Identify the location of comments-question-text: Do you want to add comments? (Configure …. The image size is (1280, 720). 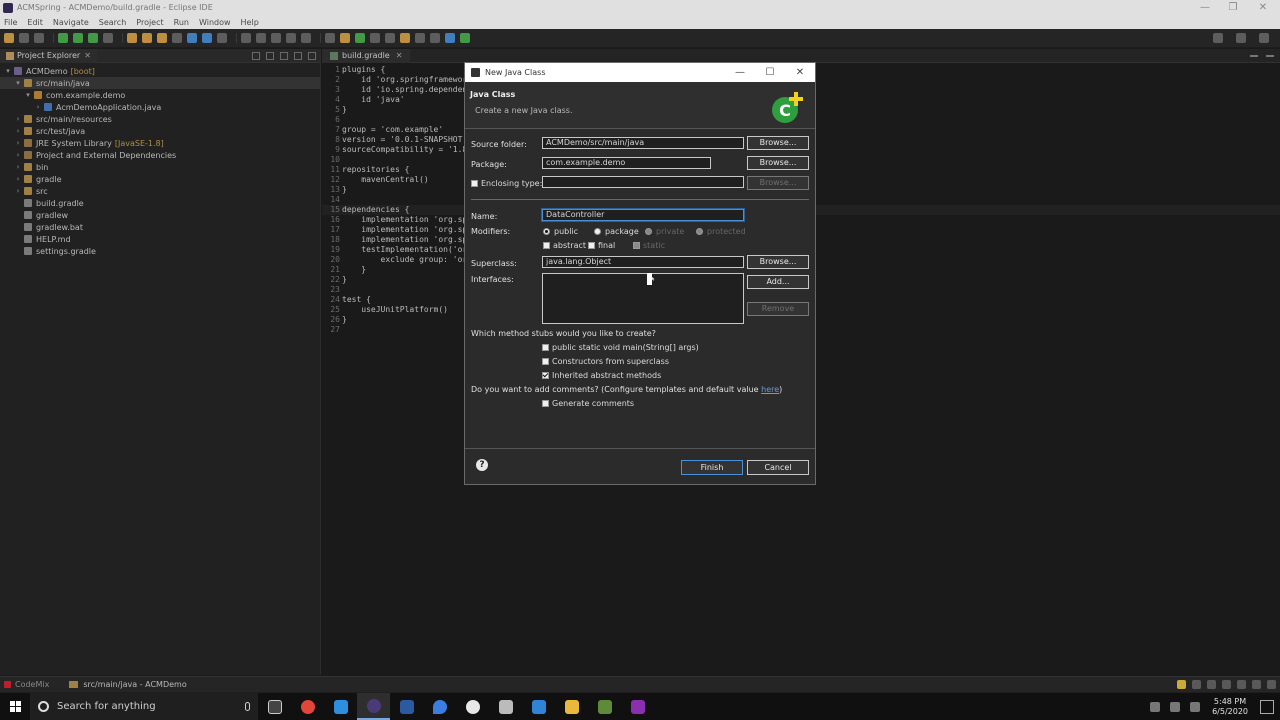
(616, 389).